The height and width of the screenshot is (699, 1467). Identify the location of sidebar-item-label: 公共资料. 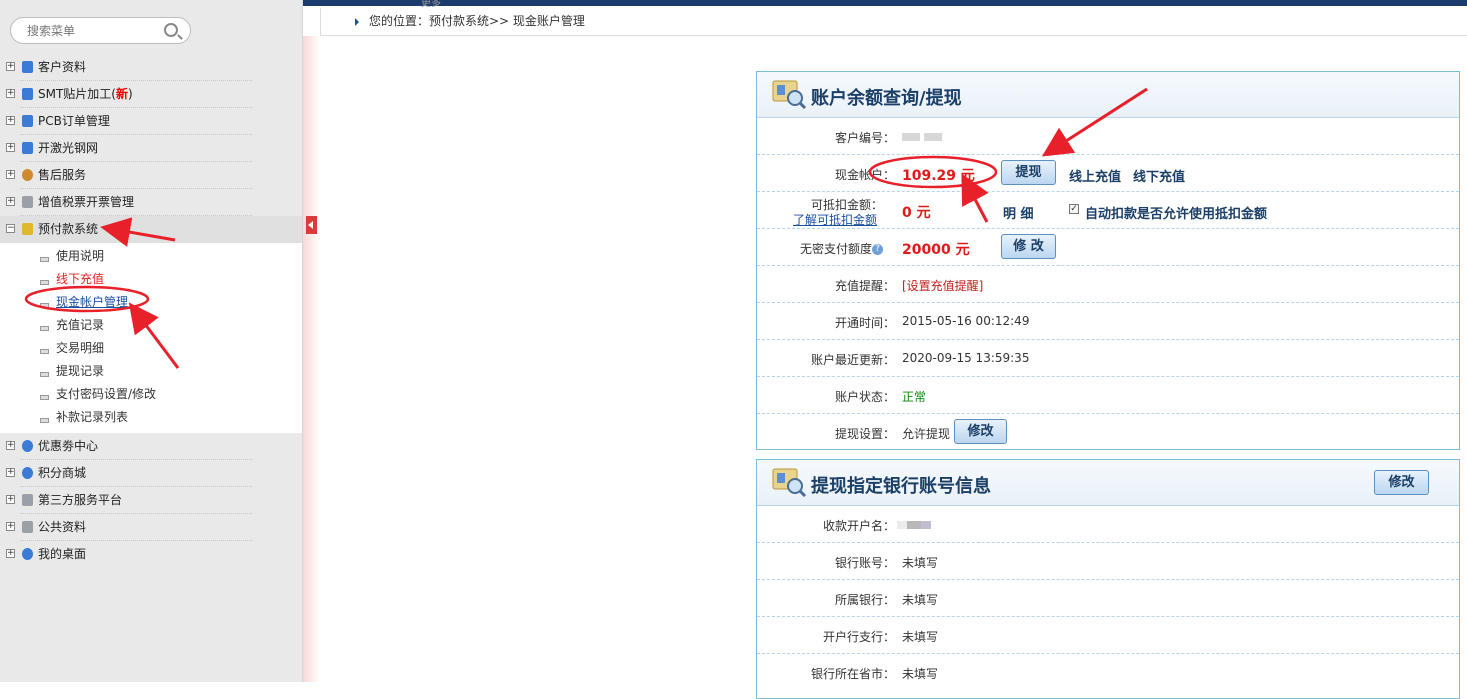
(62, 527).